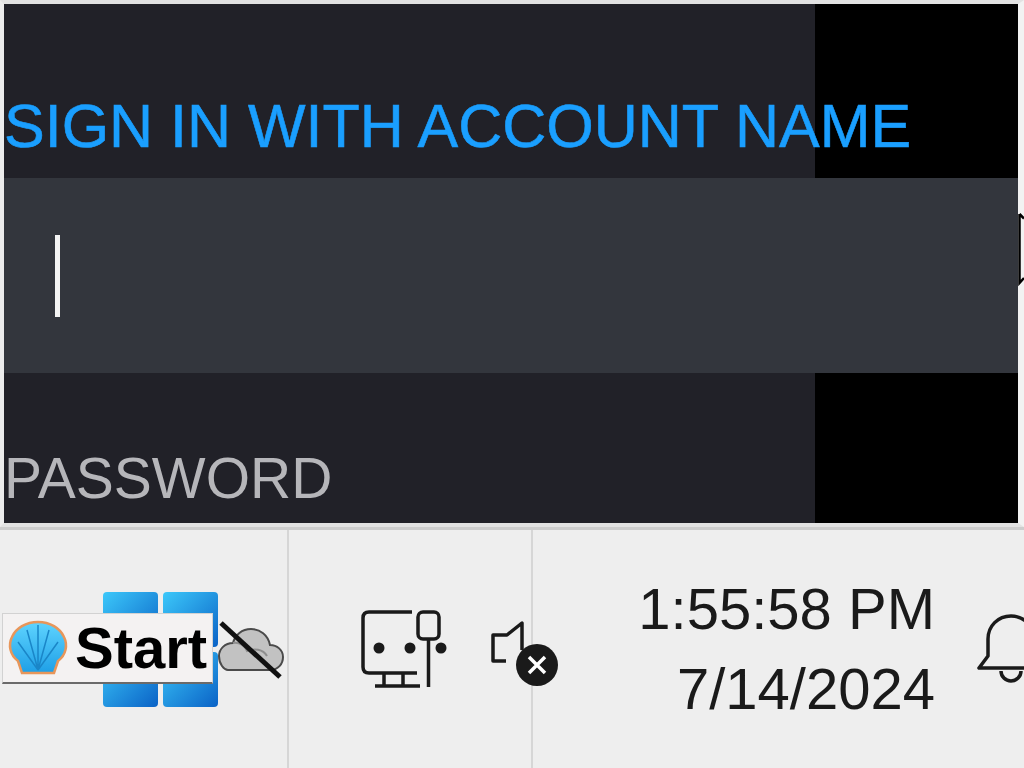  Describe the element at coordinates (107, 648) in the screenshot. I see `start-button-overlay: Start` at that location.